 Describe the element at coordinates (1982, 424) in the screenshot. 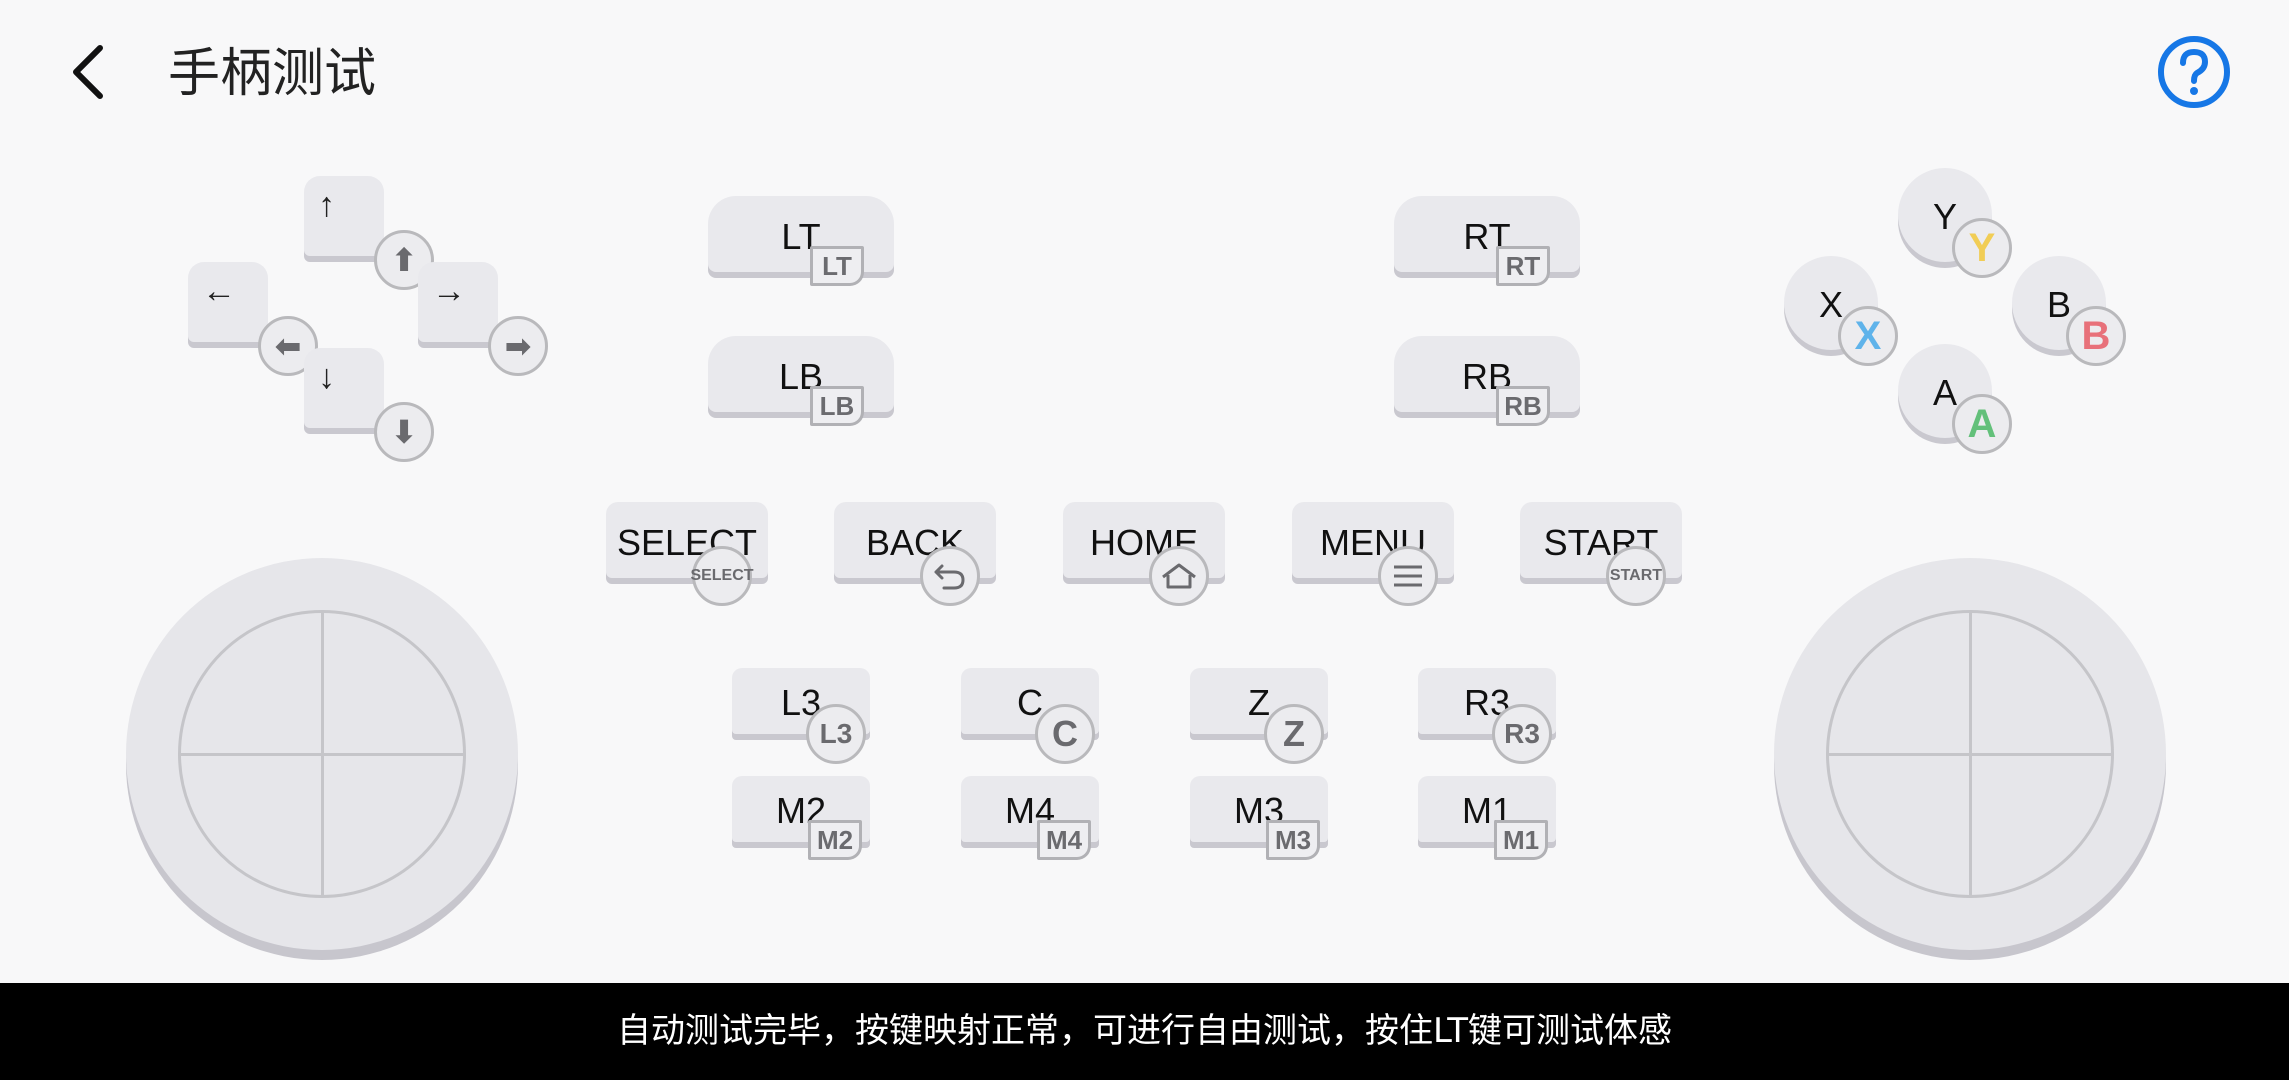

I see `a-badge-icon: A` at that location.